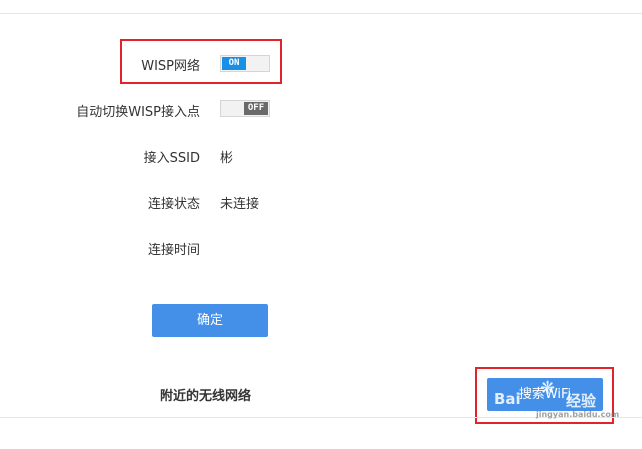  I want to click on wisp-label: WISP网络, so click(170, 66).